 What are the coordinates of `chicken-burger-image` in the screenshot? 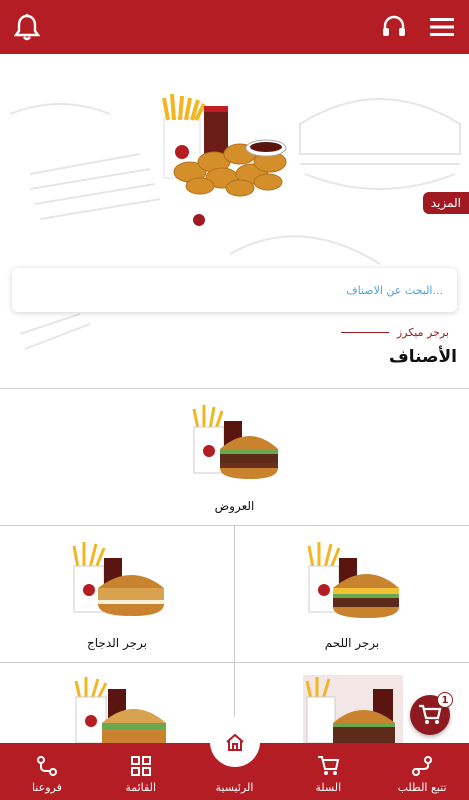 It's located at (118, 579).